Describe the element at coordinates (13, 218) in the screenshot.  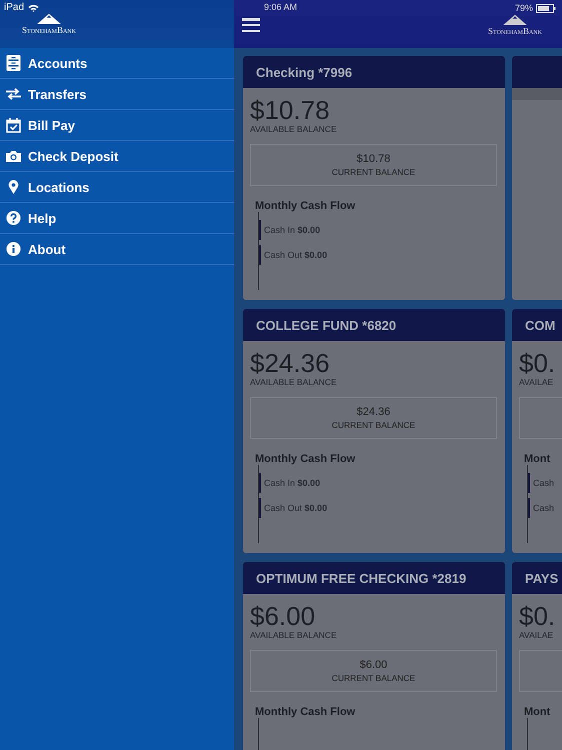
I see `help-icon` at that location.